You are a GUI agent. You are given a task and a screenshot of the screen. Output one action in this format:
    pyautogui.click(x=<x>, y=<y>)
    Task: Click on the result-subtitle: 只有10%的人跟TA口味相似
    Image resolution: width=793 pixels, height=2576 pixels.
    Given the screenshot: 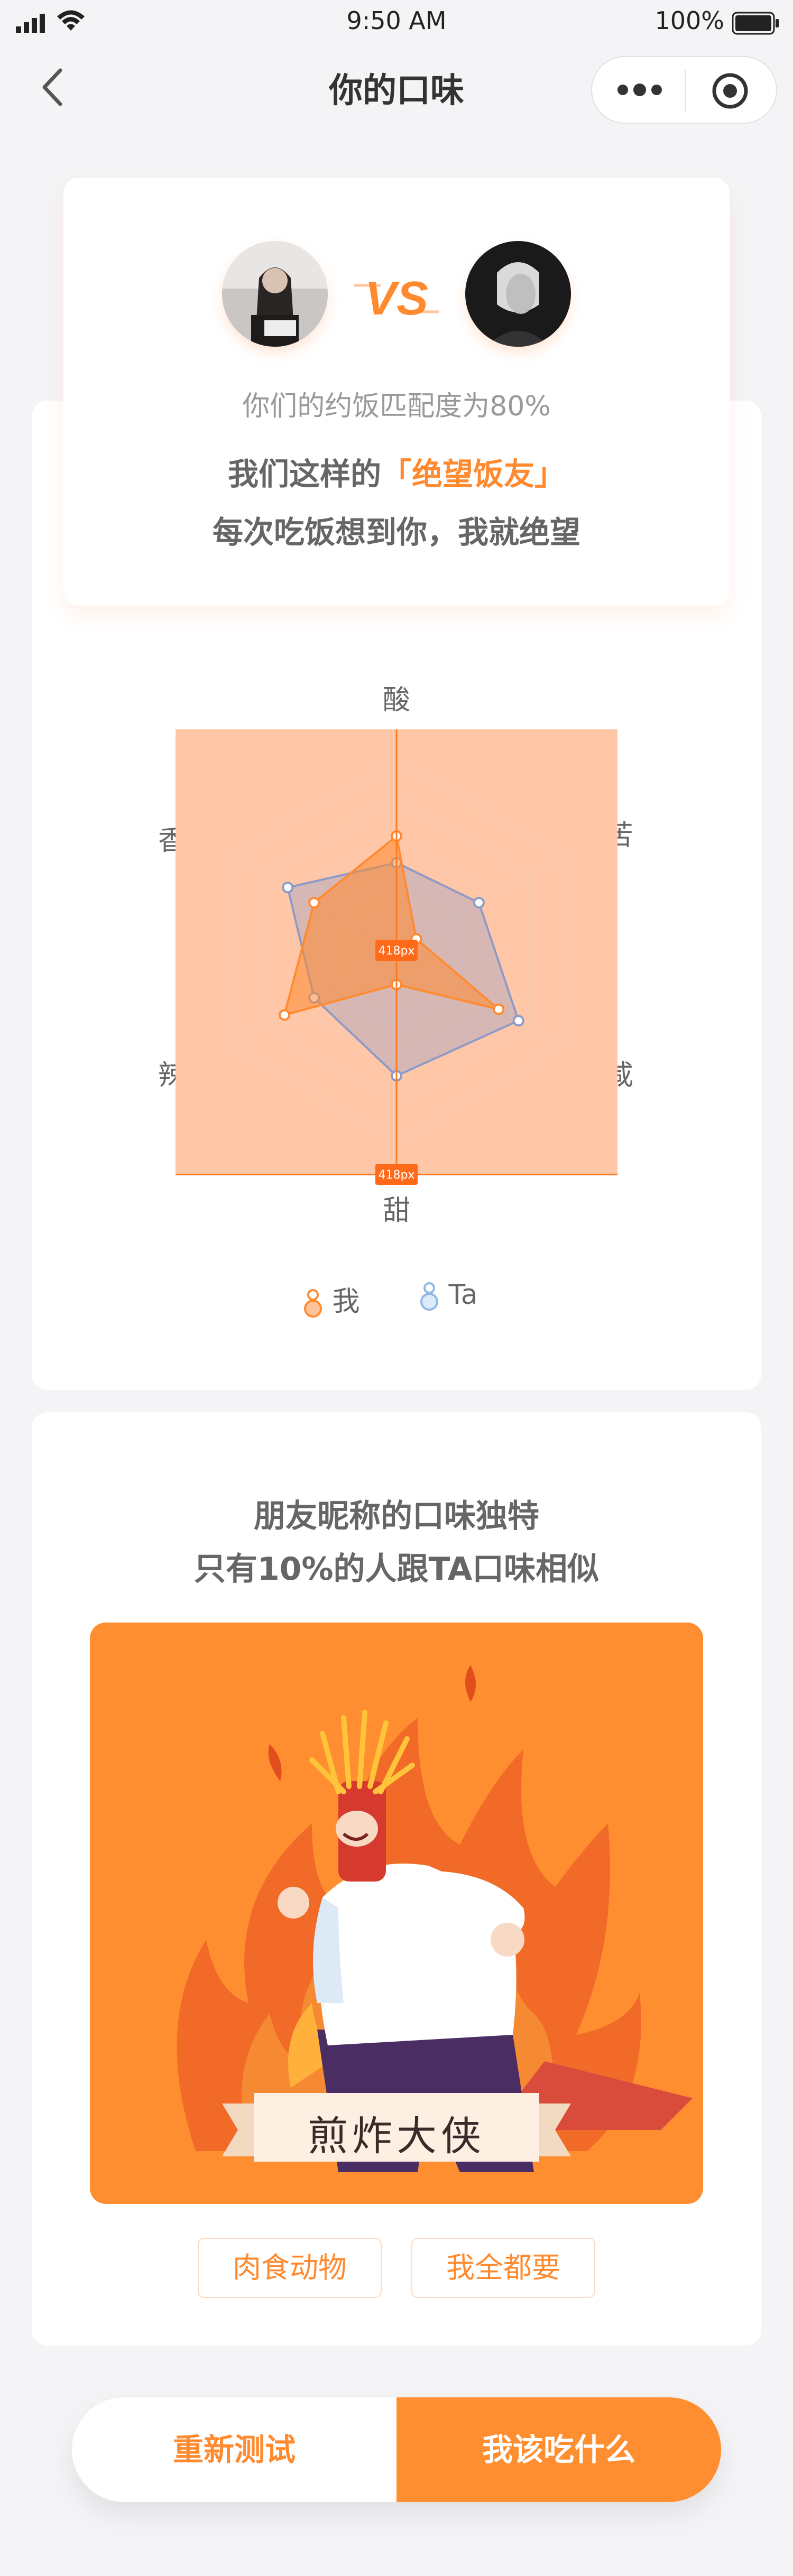 What is the action you would take?
    pyautogui.click(x=396, y=1569)
    